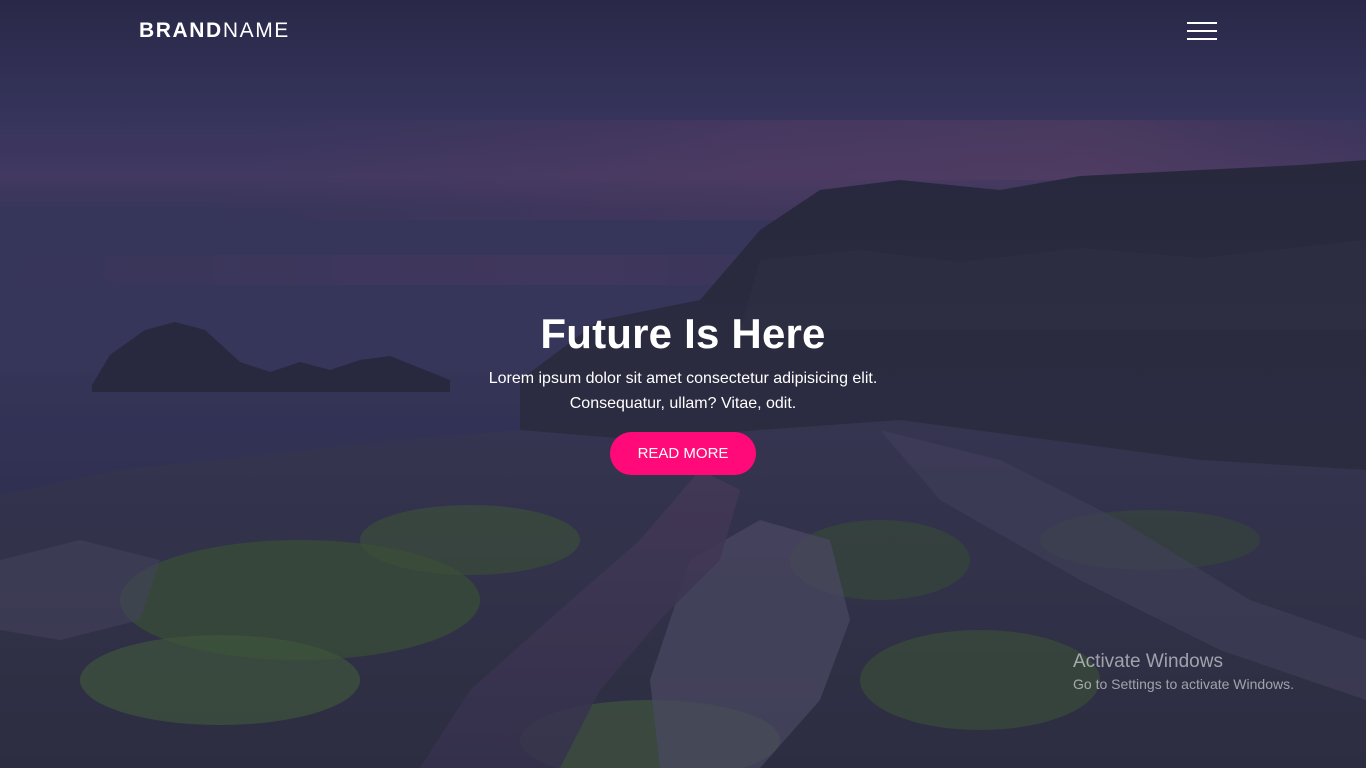 Image resolution: width=1366 pixels, height=768 pixels. What do you see at coordinates (683, 333) in the screenshot?
I see `hero-title: Future Is Here` at bounding box center [683, 333].